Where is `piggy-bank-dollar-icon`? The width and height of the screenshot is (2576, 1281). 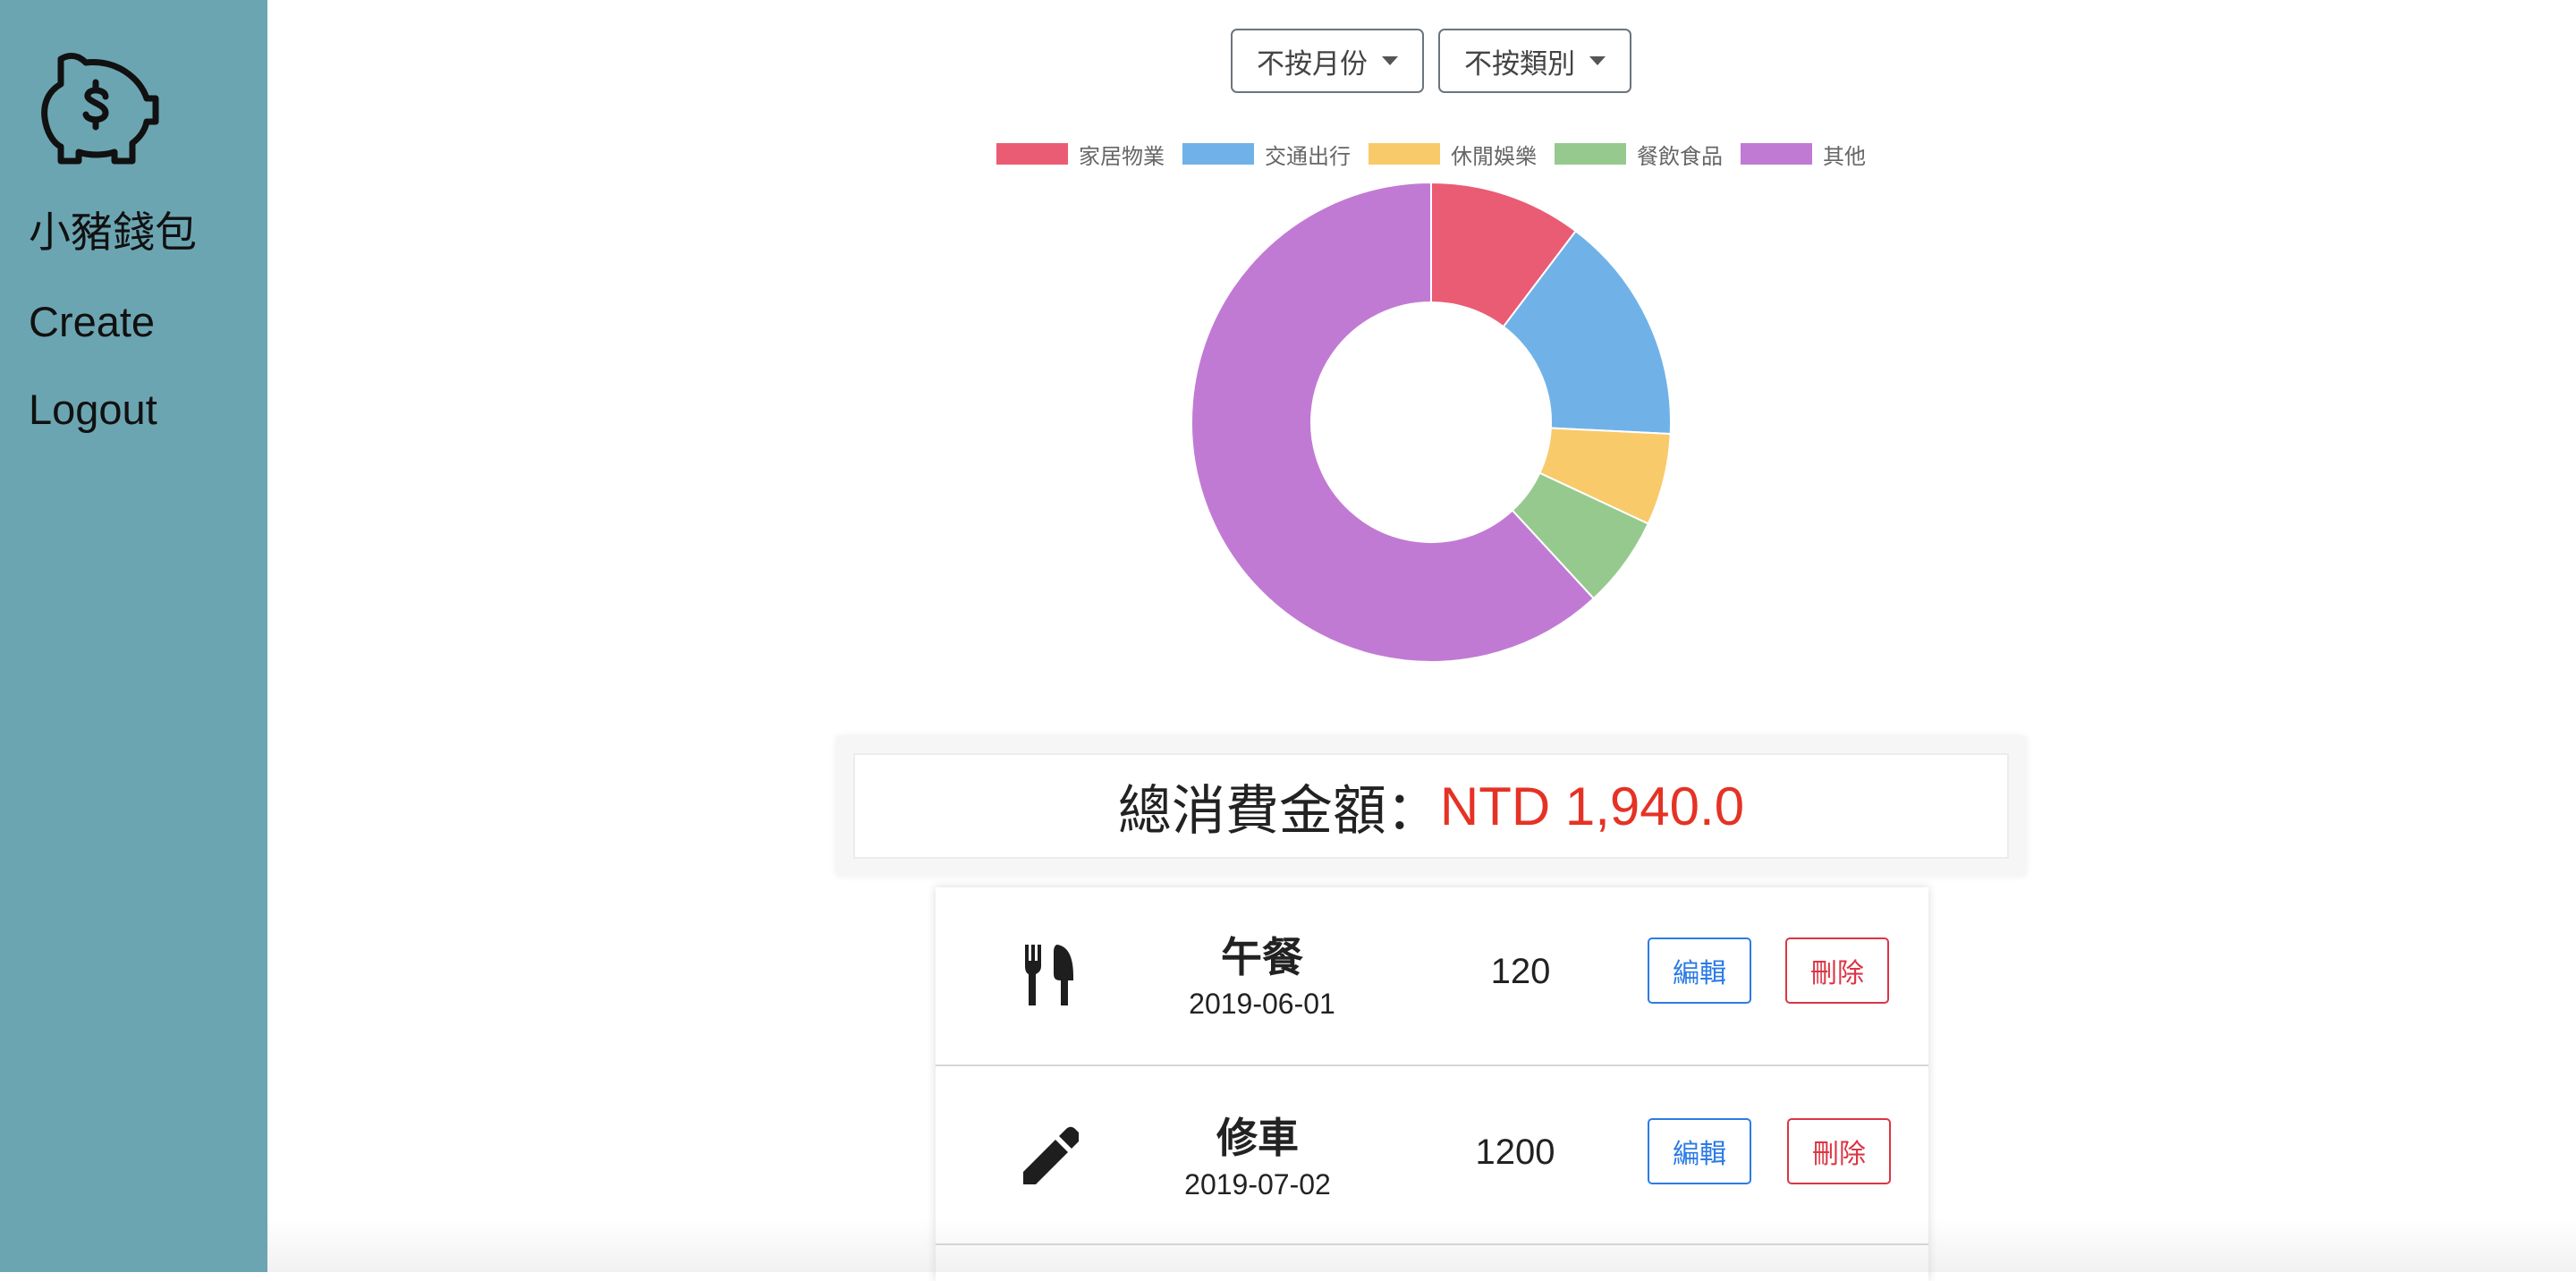 piggy-bank-dollar-icon is located at coordinates (92, 99).